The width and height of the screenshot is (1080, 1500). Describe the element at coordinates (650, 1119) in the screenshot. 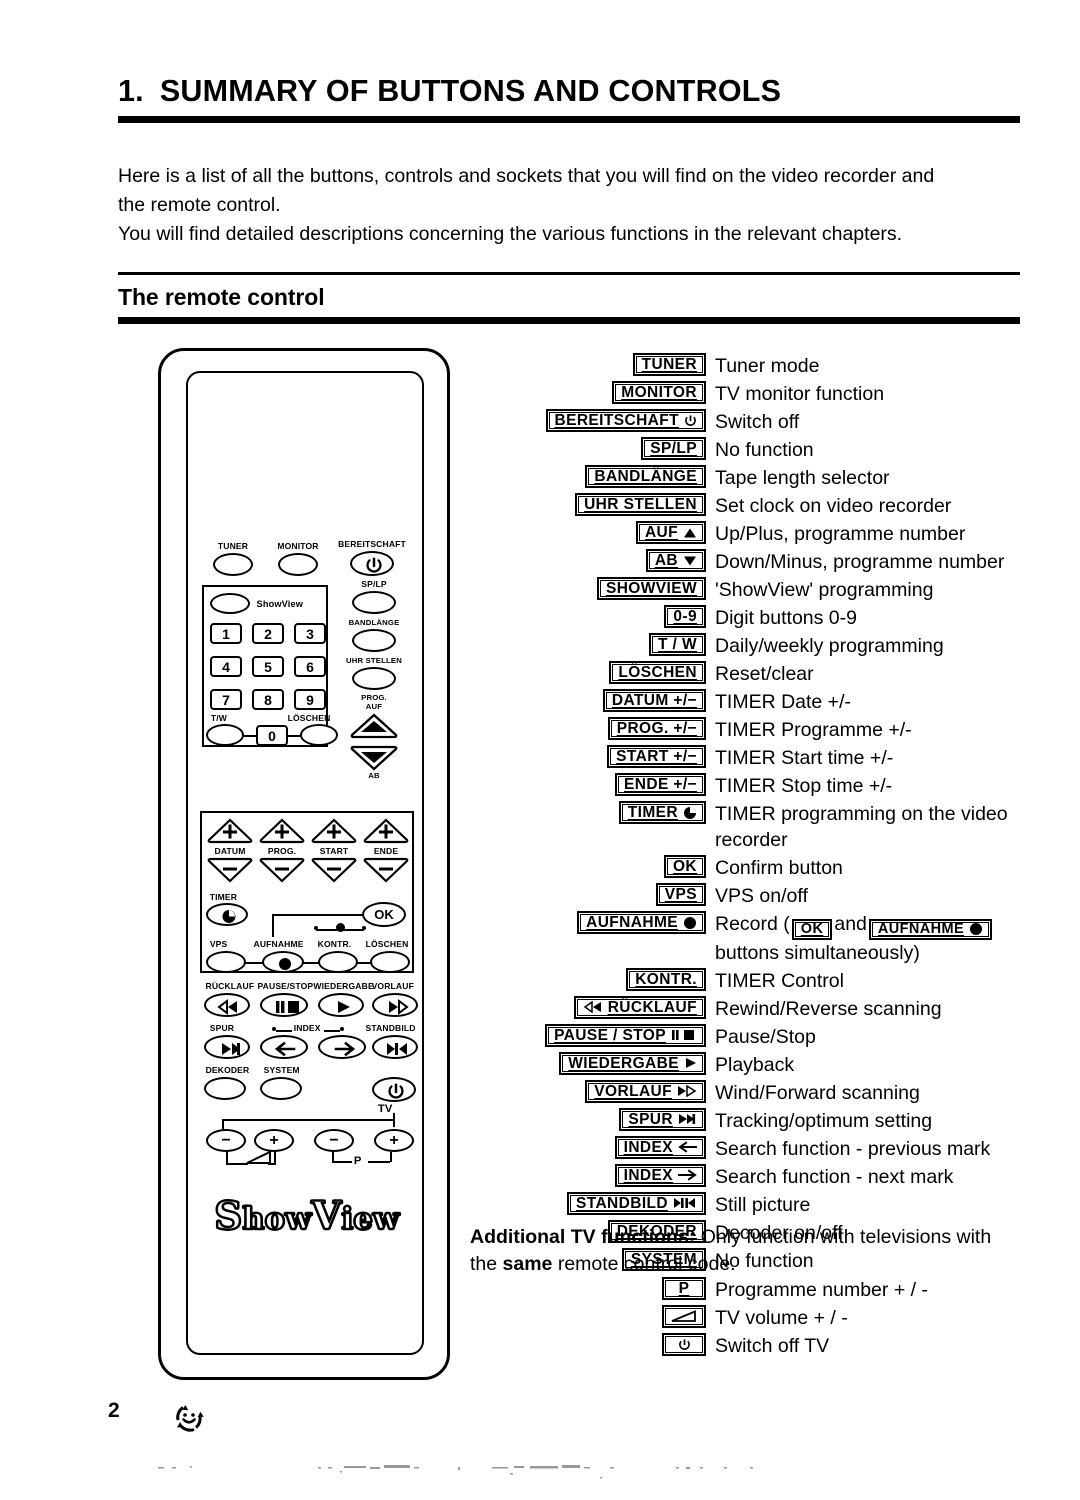

I see `legend-key-label: SPUR` at that location.